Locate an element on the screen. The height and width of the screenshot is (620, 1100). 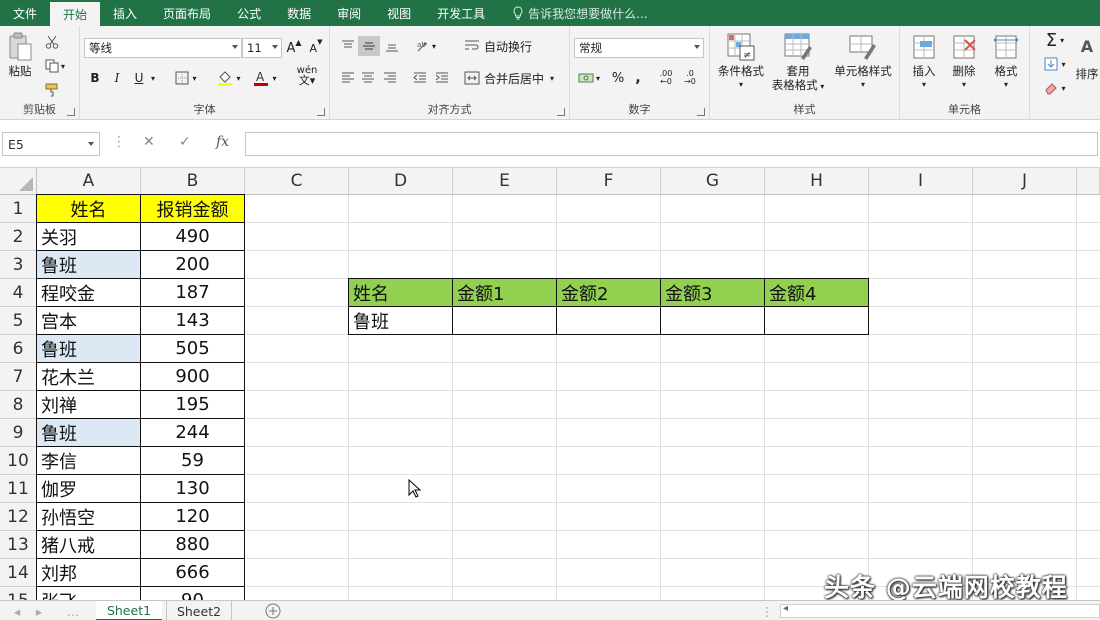
column-header-j: J is located at coordinates (1025, 181).